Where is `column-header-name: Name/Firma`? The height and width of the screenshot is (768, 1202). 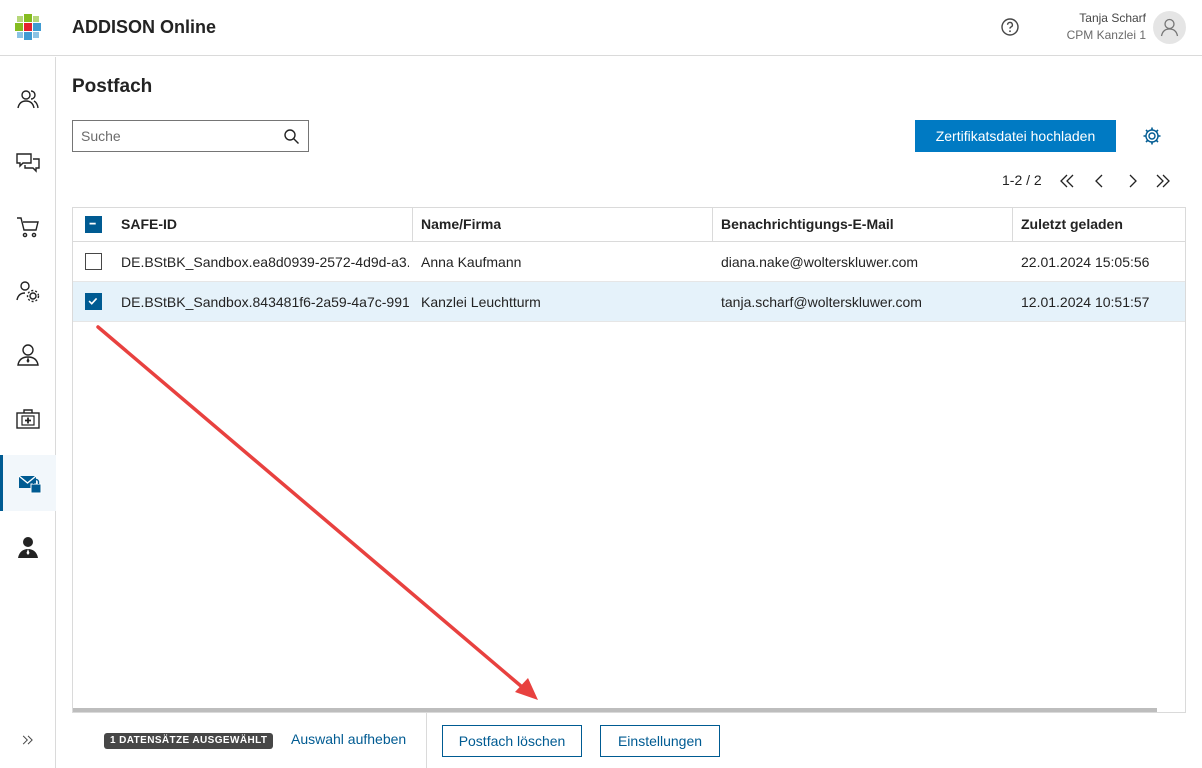
column-header-name: Name/Firma is located at coordinates (461, 224).